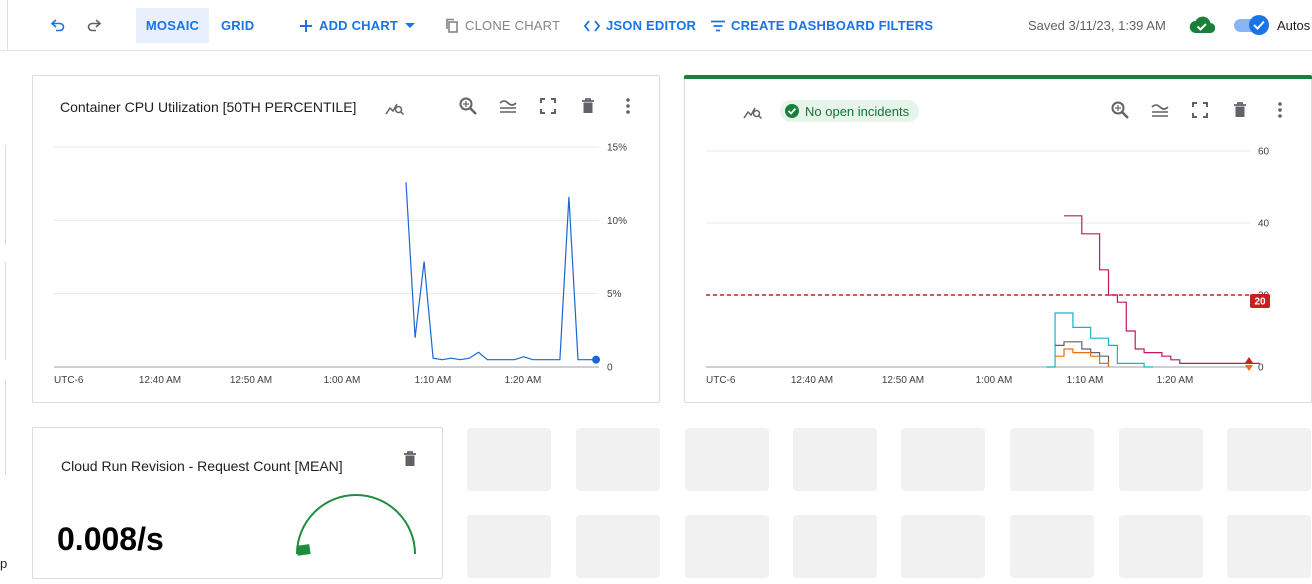 This screenshot has height=584, width=1312. What do you see at coordinates (651, 25) in the screenshot?
I see `json-editor-label: JSON EDITOR` at bounding box center [651, 25].